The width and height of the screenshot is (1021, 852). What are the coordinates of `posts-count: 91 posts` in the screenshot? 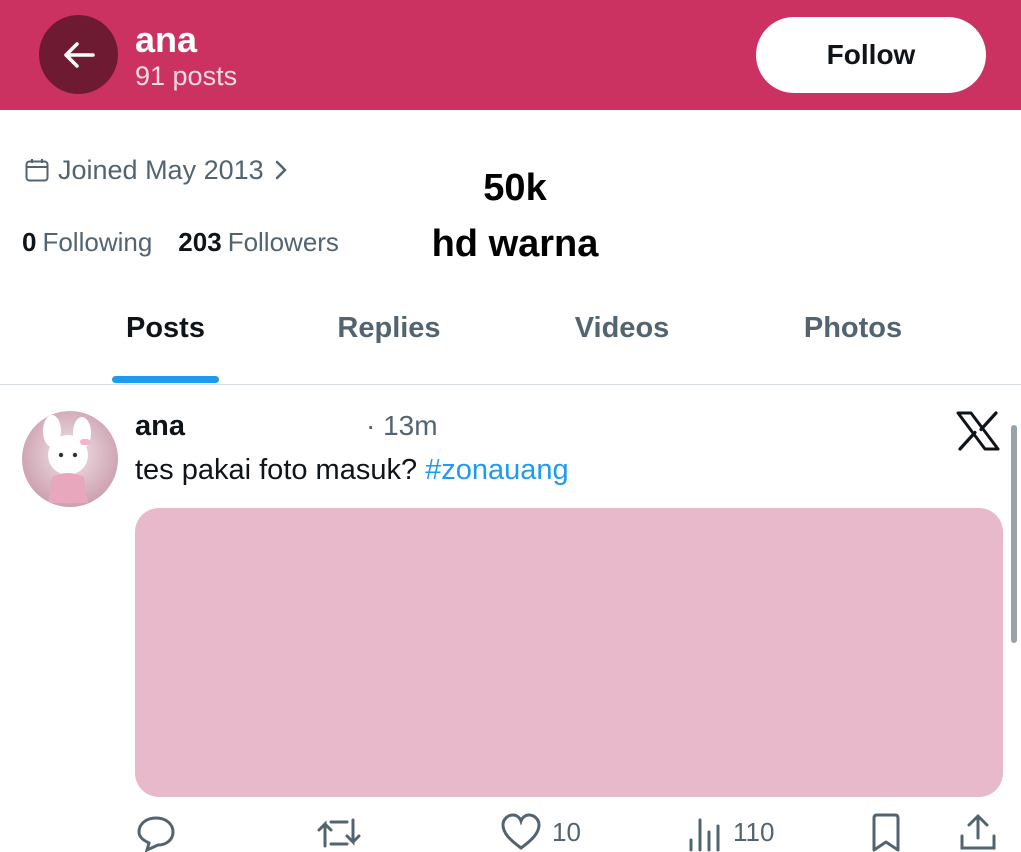 It's located at (186, 76).